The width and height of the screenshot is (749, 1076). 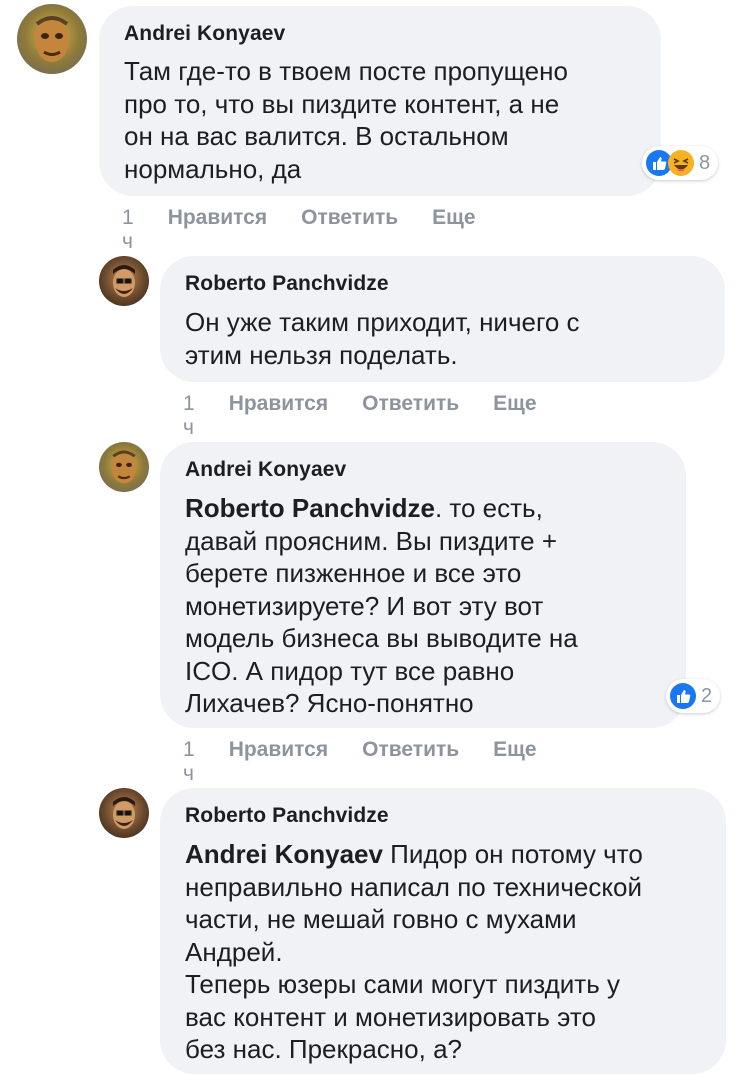 I want to click on reaction-count: 2, so click(x=707, y=695).